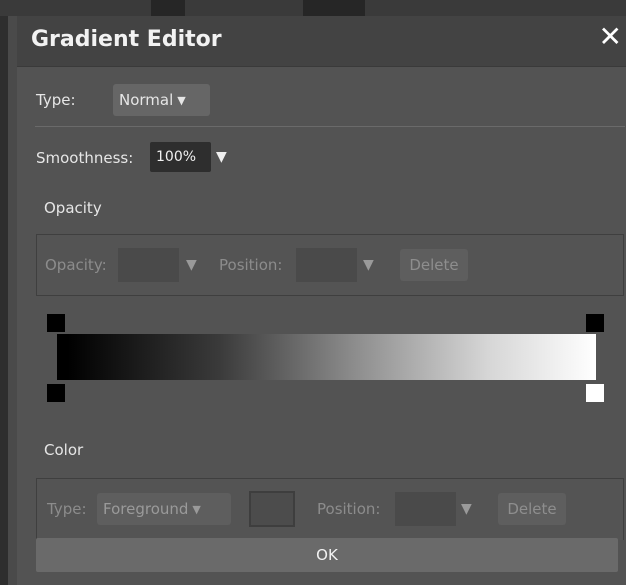 This screenshot has height=585, width=626. Describe the element at coordinates (148, 265) in the screenshot. I see `opacity-field-input` at that location.